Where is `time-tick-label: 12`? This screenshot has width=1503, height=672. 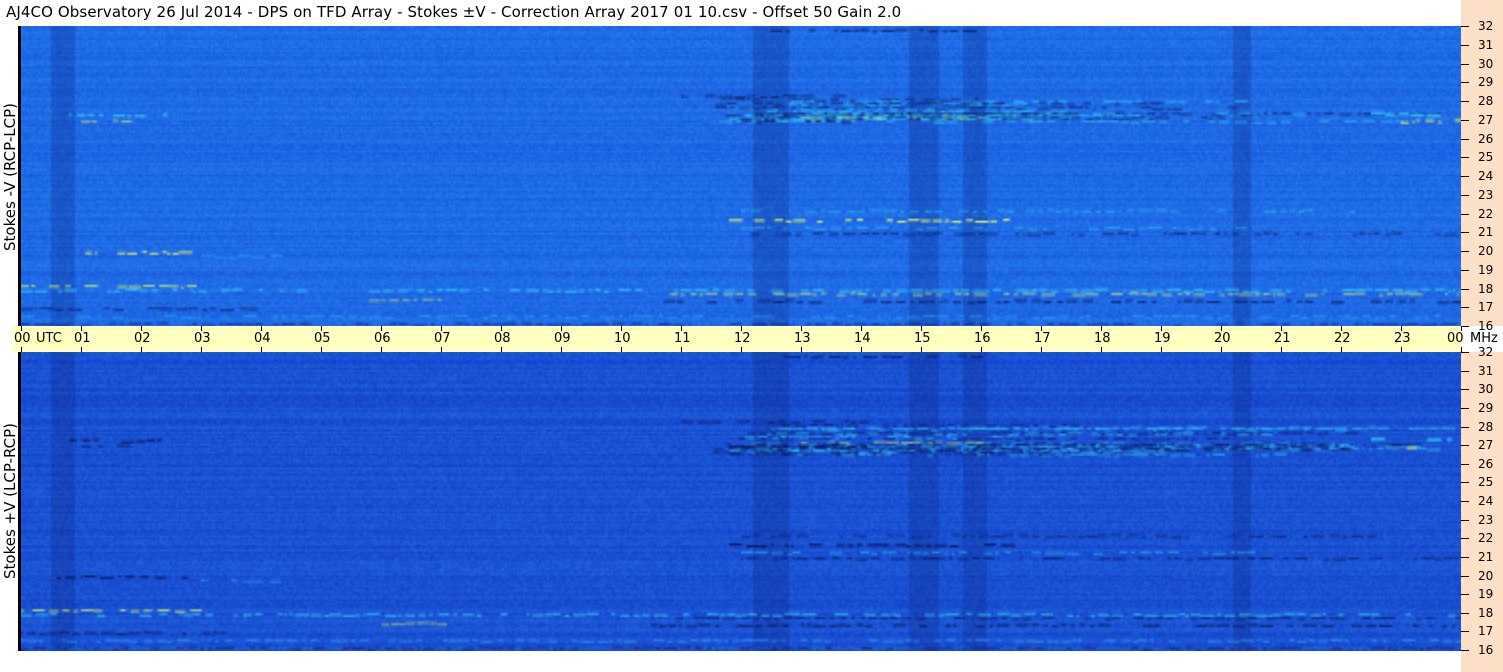 time-tick-label: 12 is located at coordinates (742, 338).